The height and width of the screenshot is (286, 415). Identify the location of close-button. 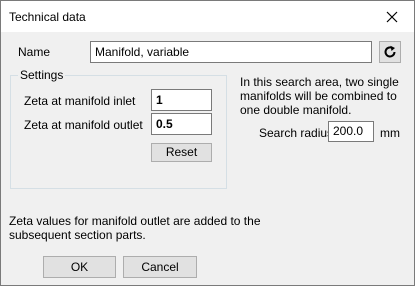
(392, 16).